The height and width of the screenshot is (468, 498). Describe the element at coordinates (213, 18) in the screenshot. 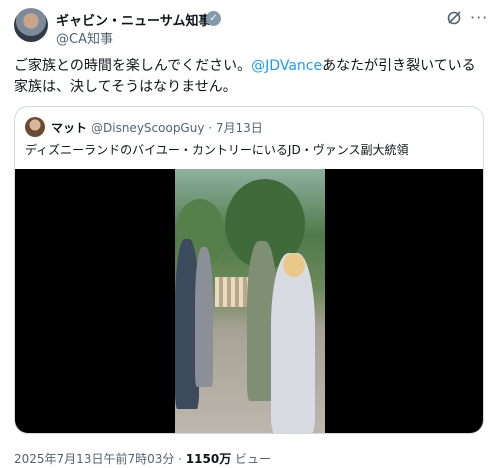

I see `verified-badge-icon: ✓` at that location.